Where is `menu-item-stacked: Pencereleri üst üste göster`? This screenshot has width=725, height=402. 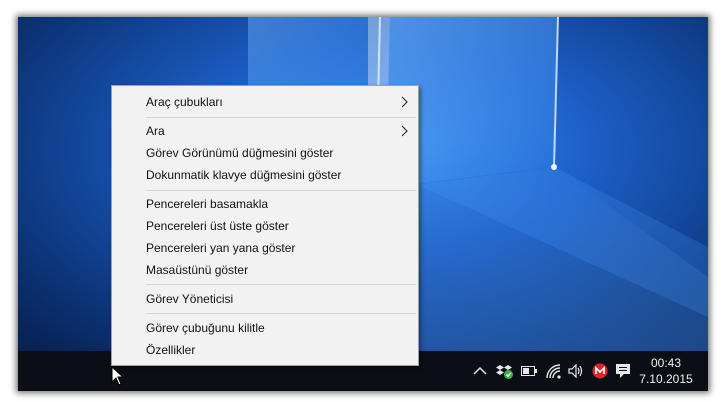 menu-item-stacked: Pencereleri üst üste göster is located at coordinates (265, 226).